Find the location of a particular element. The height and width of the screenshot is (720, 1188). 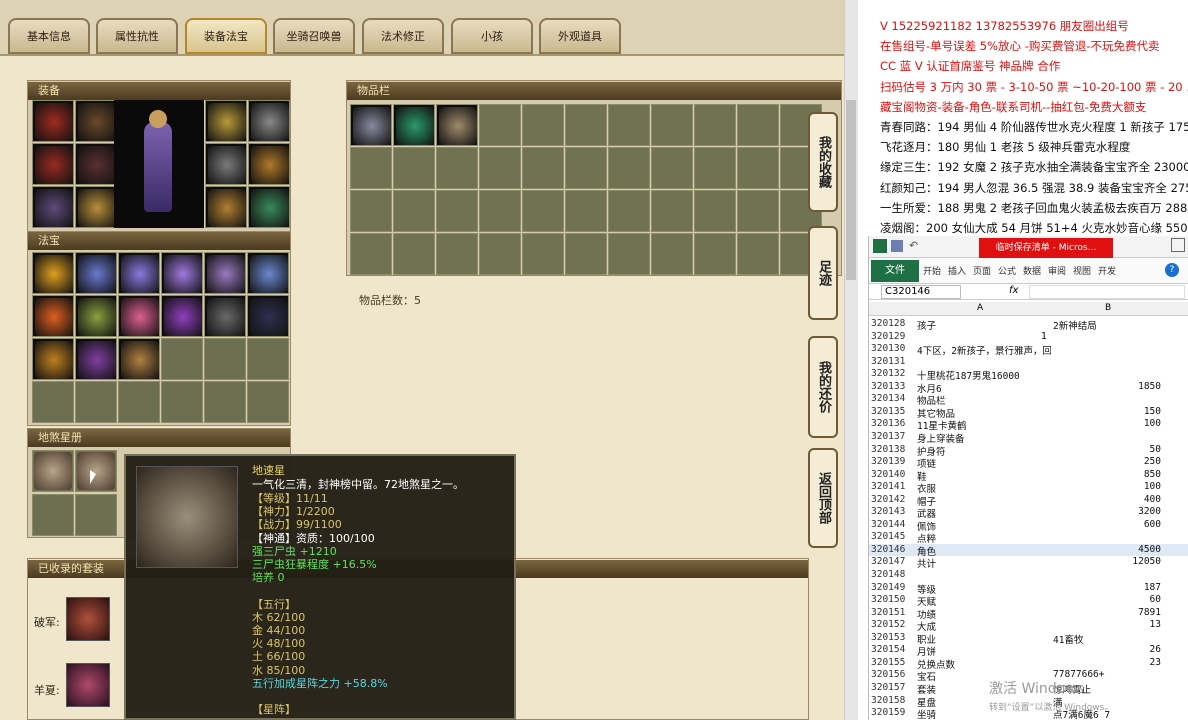

sheet-row: 320145 点粹 is located at coordinates (1028, 538).